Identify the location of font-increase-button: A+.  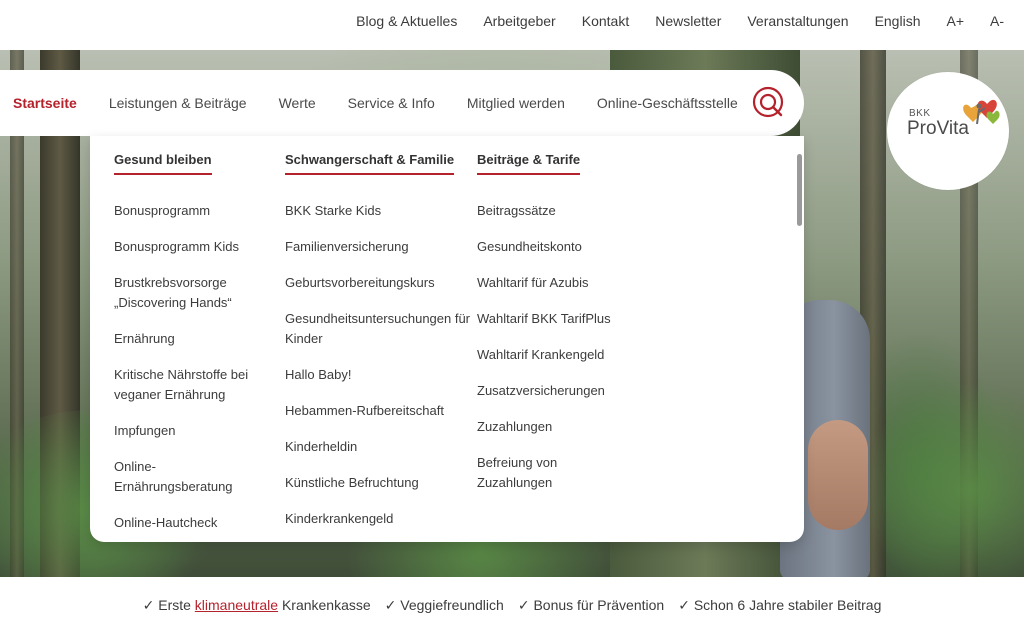
(955, 21).